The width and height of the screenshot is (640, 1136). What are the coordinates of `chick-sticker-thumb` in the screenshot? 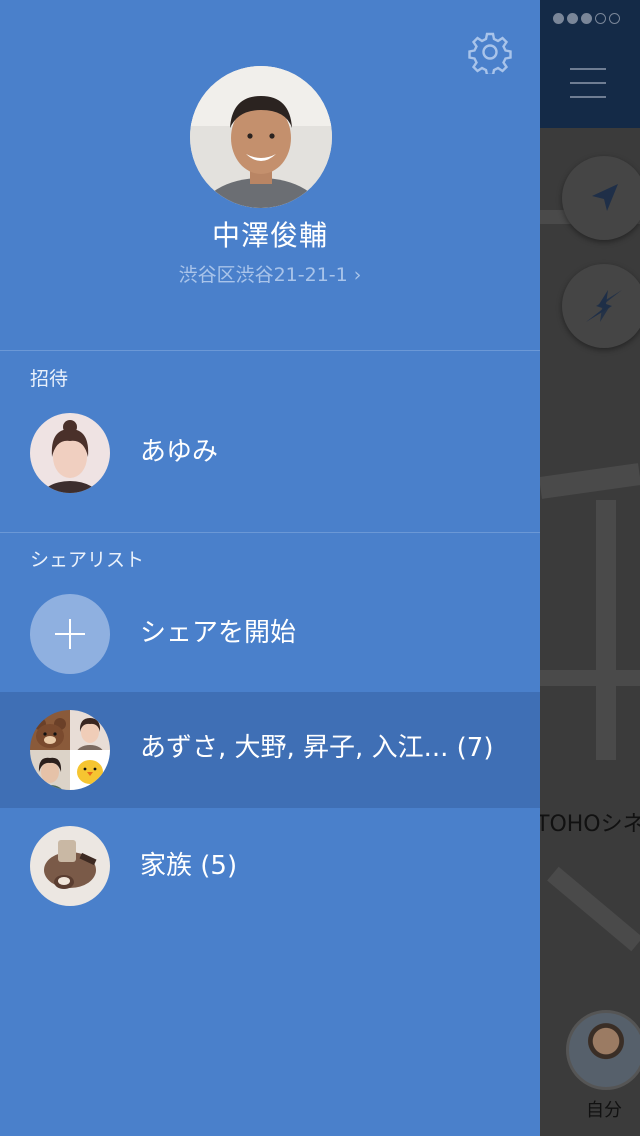 It's located at (90, 770).